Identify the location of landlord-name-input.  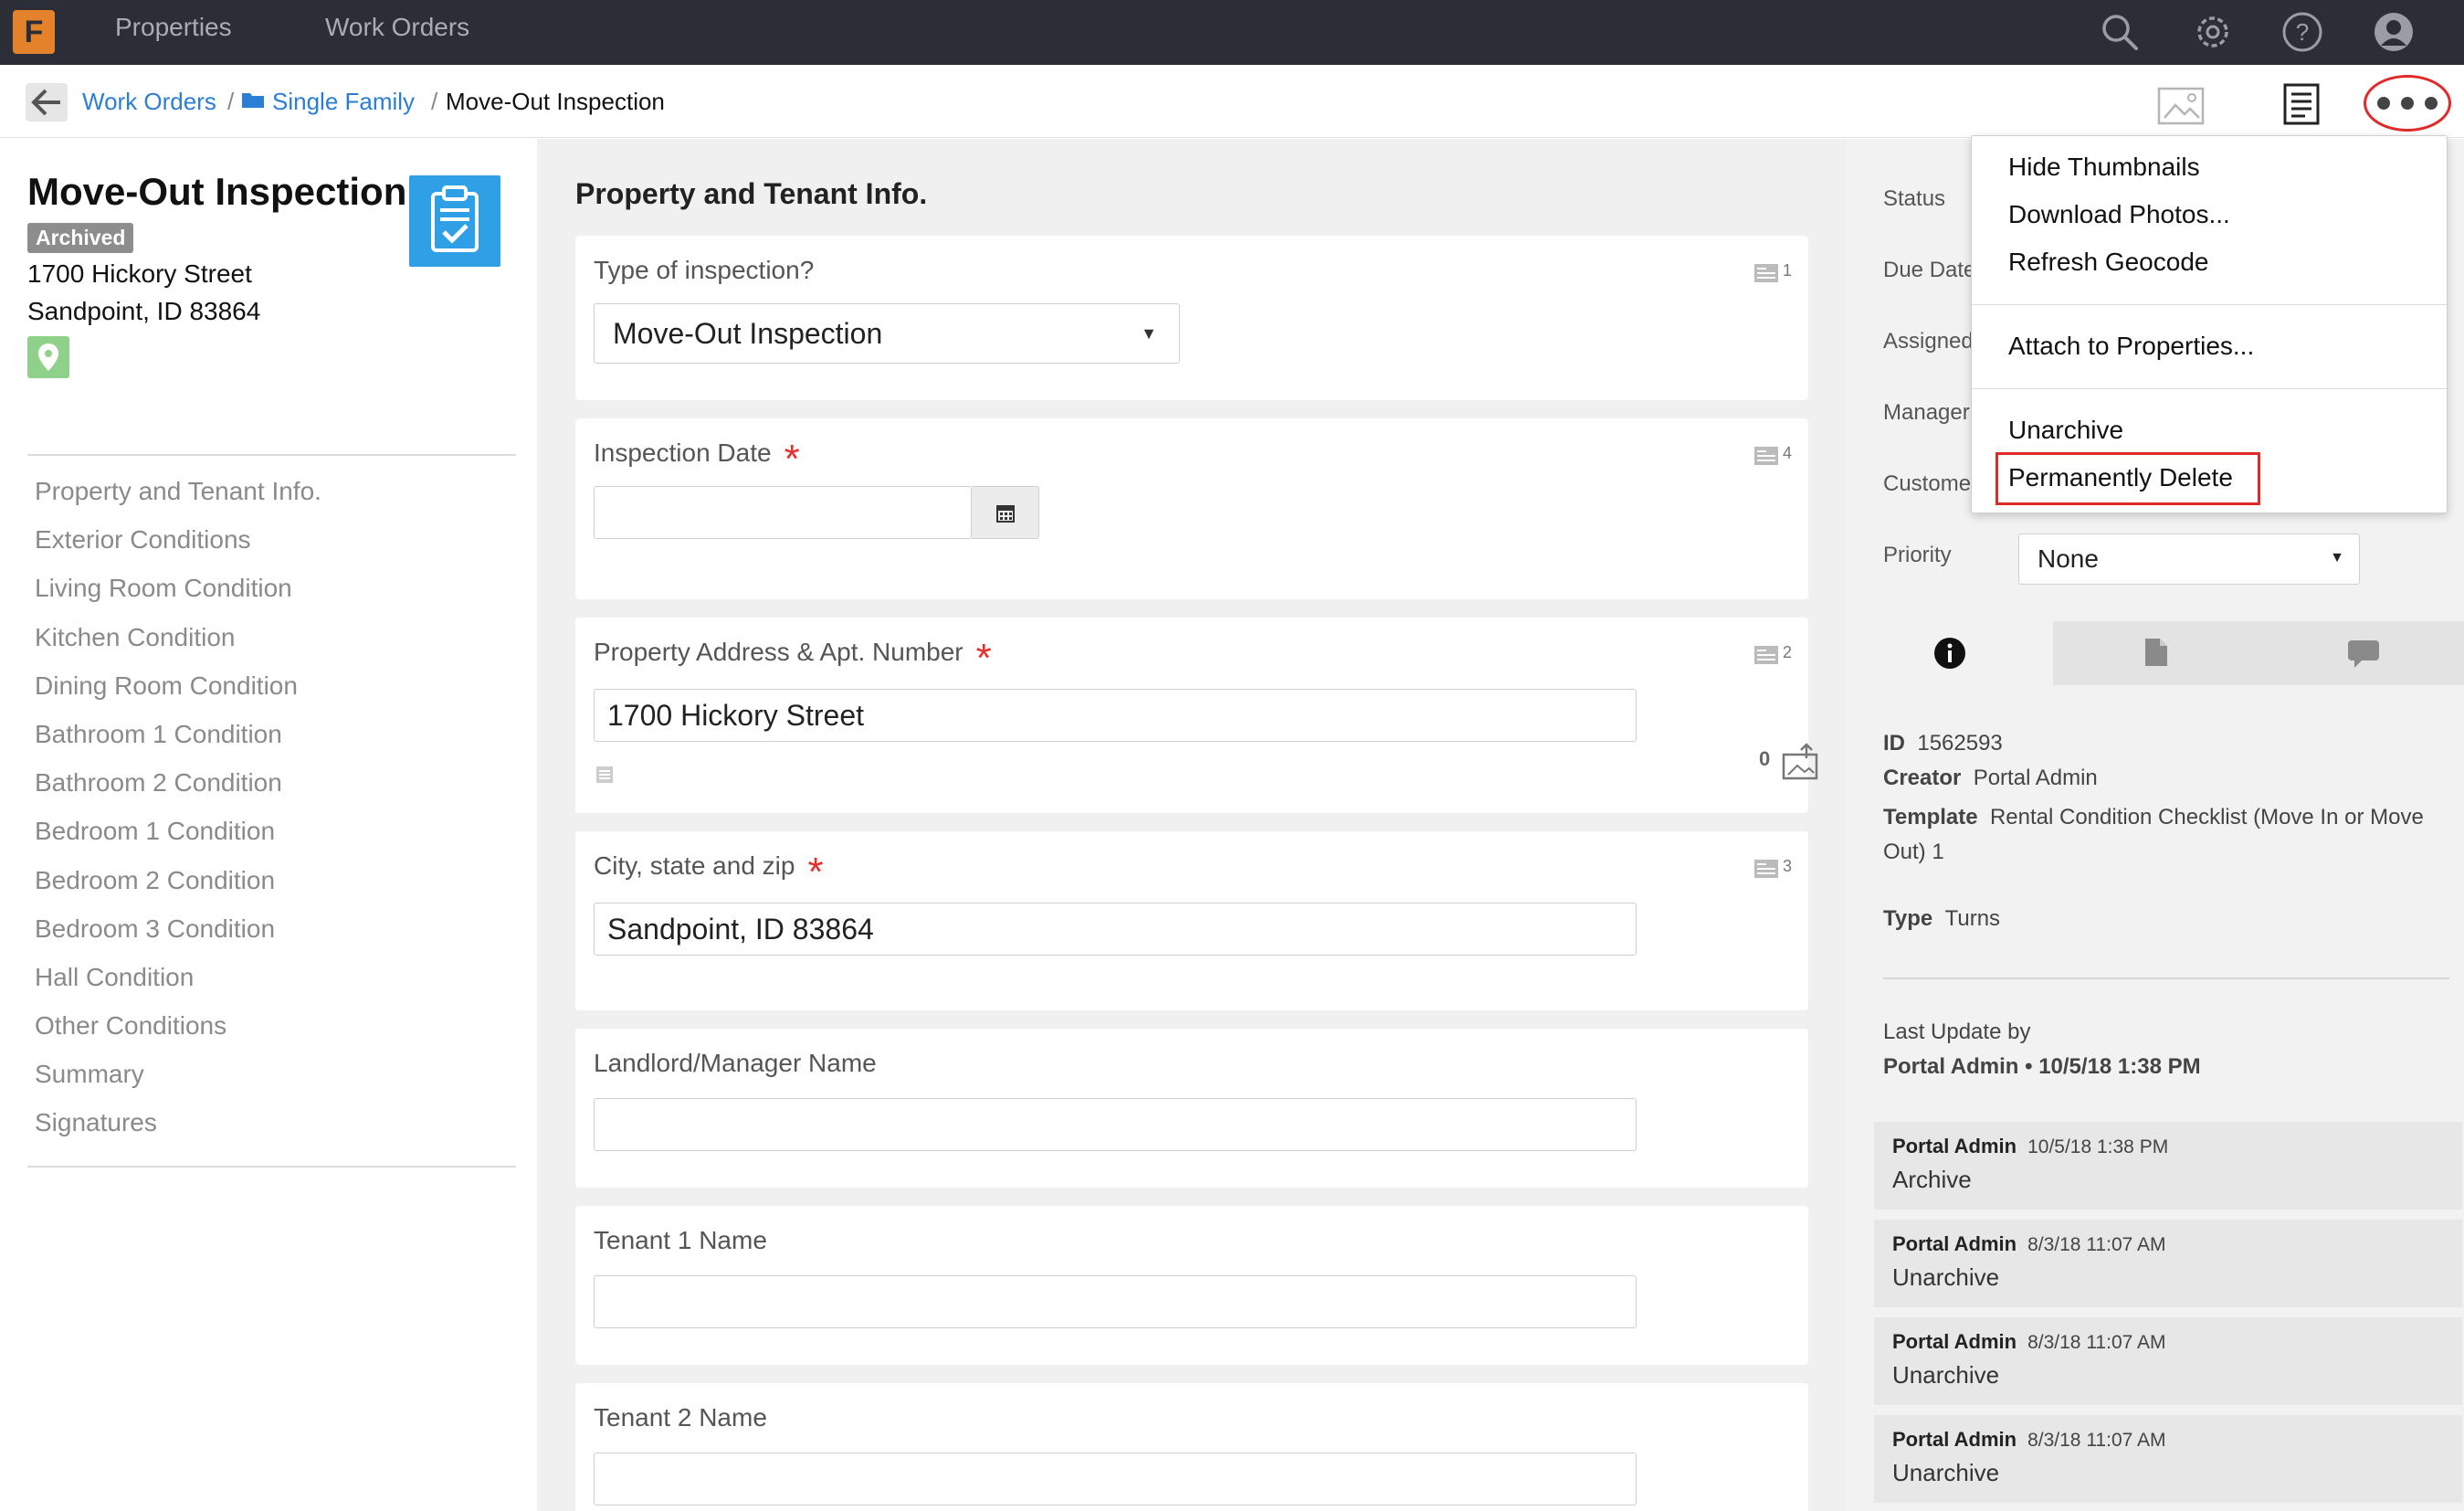
(1115, 1124).